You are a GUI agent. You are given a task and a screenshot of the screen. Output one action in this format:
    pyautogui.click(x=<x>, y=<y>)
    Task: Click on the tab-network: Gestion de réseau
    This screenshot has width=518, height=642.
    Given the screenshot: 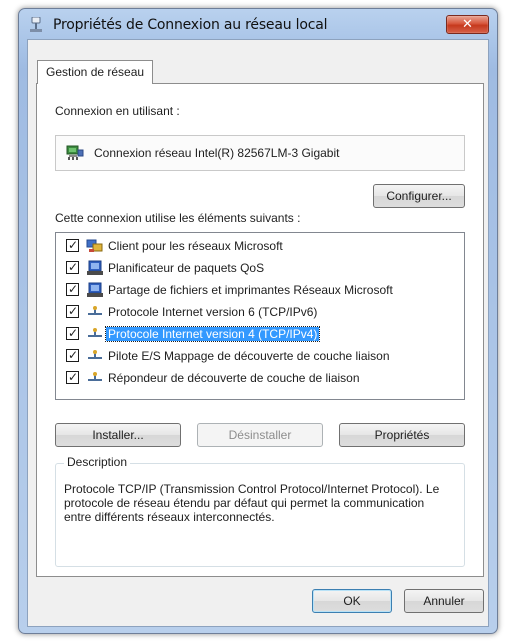 What is the action you would take?
    pyautogui.click(x=95, y=72)
    